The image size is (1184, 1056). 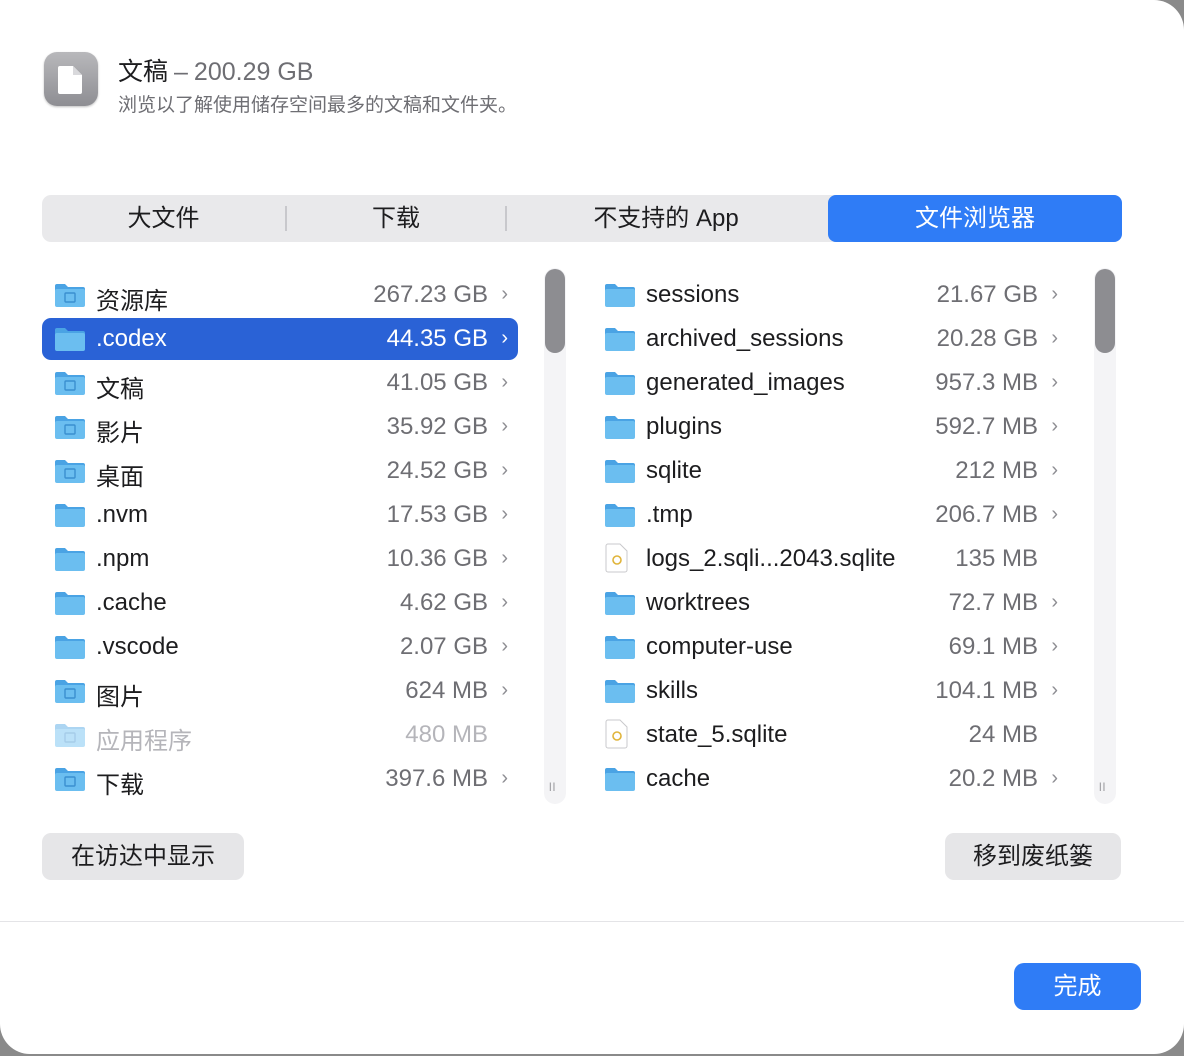 I want to click on list-item: .nvm 17.53 GB ›, so click(x=280, y=515).